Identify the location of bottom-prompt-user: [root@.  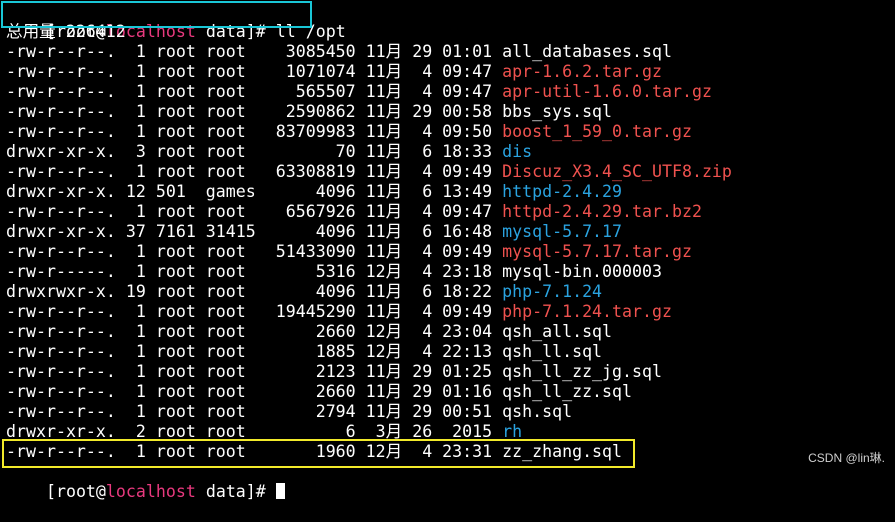
(75, 491).